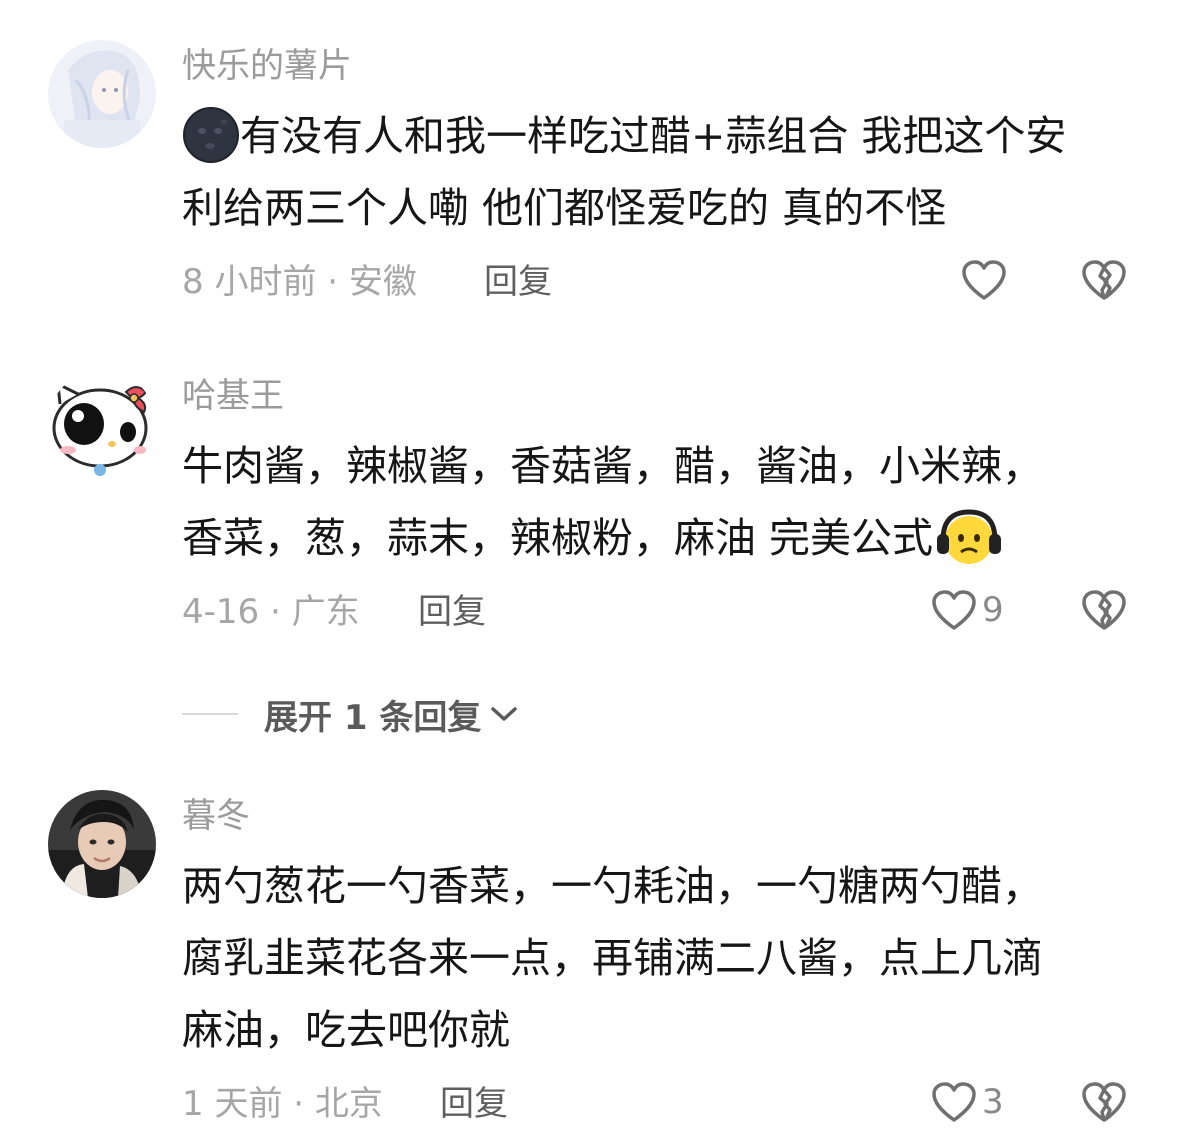 Image resolution: width=1179 pixels, height=1145 pixels. I want to click on username: 暮冬, so click(216, 816).